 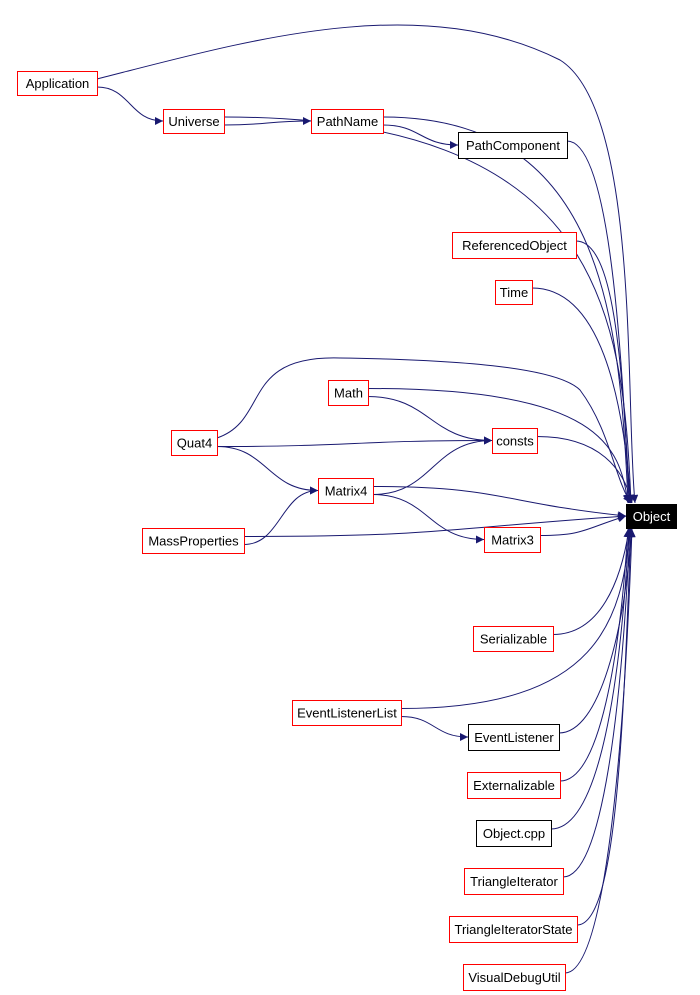 What do you see at coordinates (430, 420) in the screenshot?
I see `edge-math-to-consts` at bounding box center [430, 420].